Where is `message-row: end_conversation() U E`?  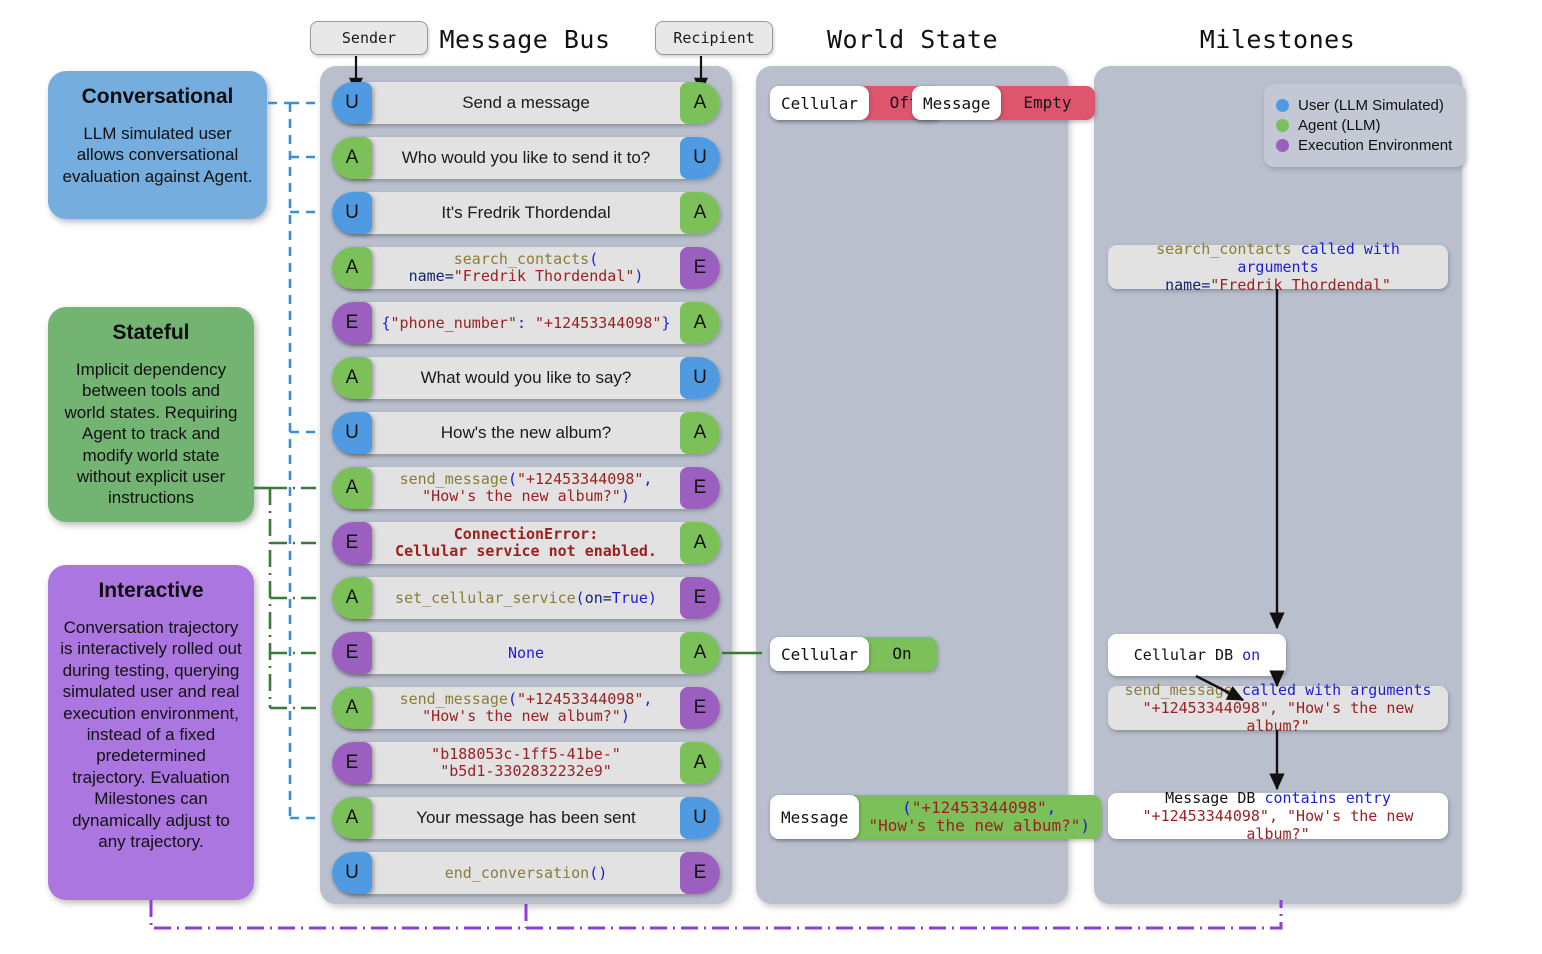
message-row: end_conversation() U E is located at coordinates (526, 873).